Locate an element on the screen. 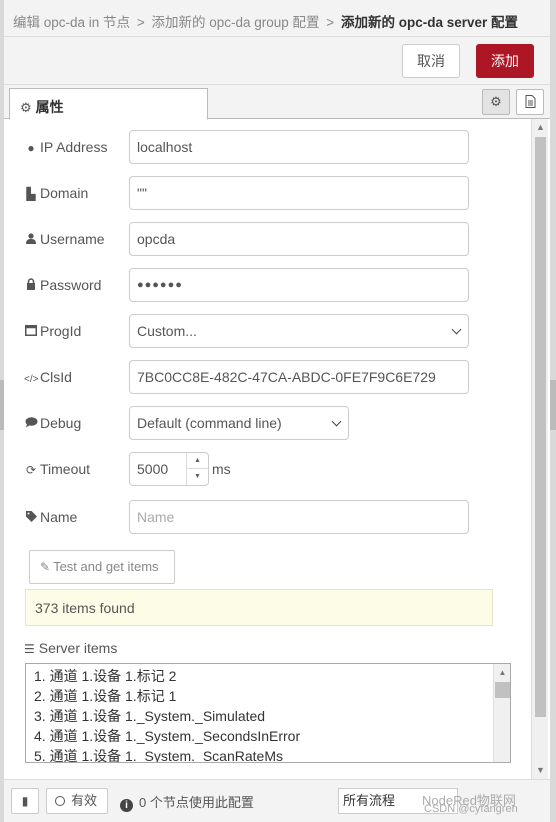 This screenshot has width=556, height=822. password-input: ●●●●●● is located at coordinates (299, 285).